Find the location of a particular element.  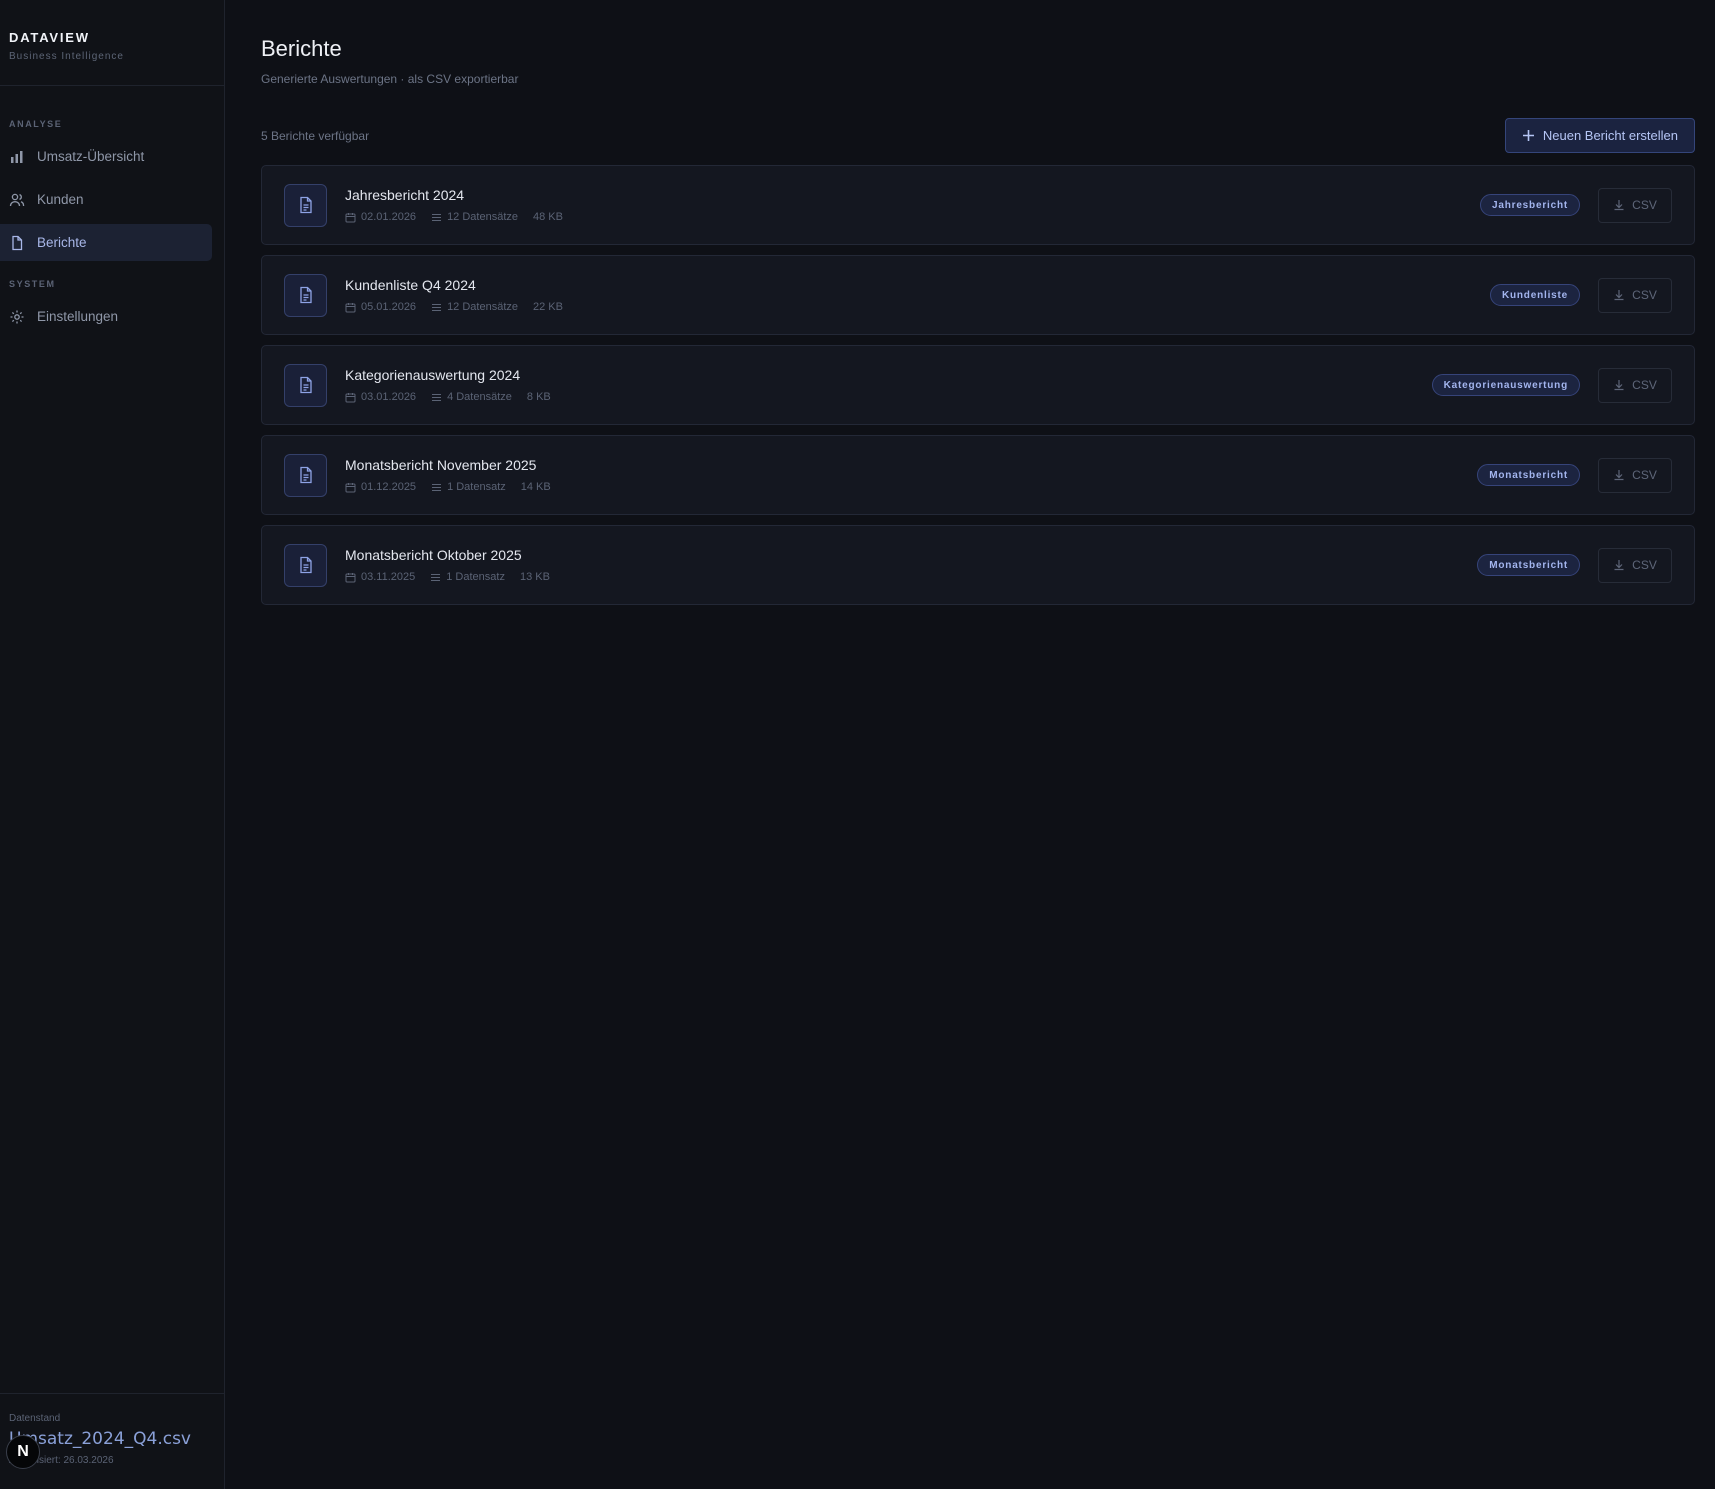

report-title: Monatsbericht Oktober 2025 is located at coordinates (433, 555).